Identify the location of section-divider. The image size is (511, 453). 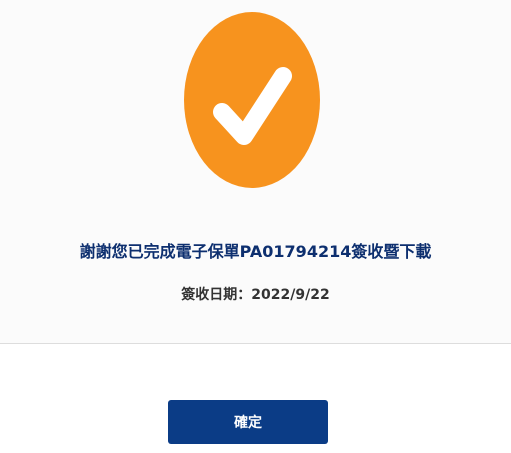
(255, 343).